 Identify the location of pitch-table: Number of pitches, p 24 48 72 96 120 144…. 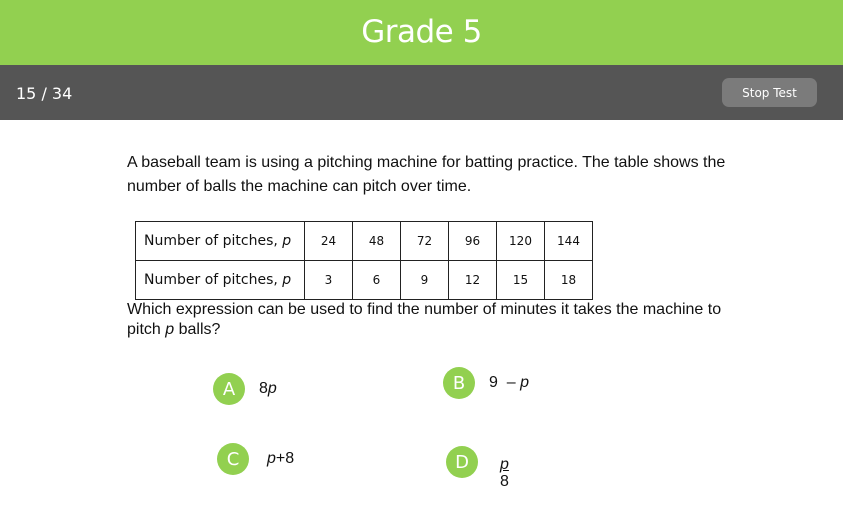
(364, 260).